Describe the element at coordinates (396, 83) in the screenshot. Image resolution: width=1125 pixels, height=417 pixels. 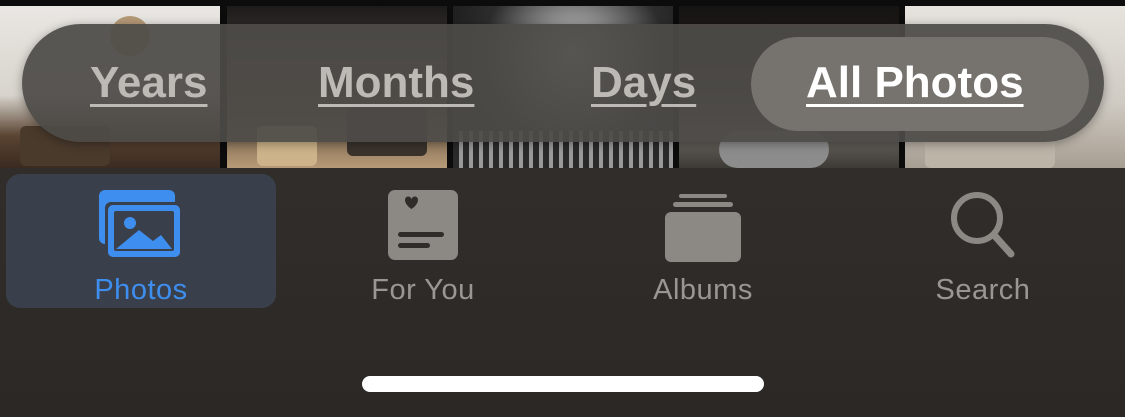
I see `segment-months: Months` at that location.